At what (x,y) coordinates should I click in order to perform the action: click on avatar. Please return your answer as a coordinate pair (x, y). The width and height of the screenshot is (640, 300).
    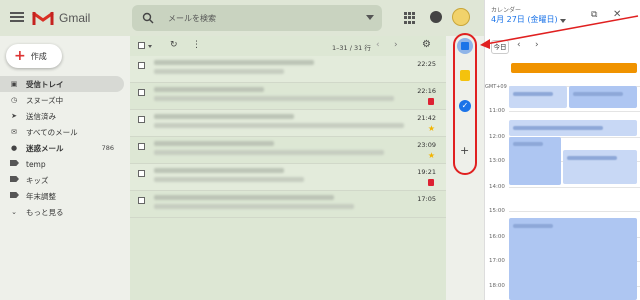
    Looking at the image, I should click on (461, 17).